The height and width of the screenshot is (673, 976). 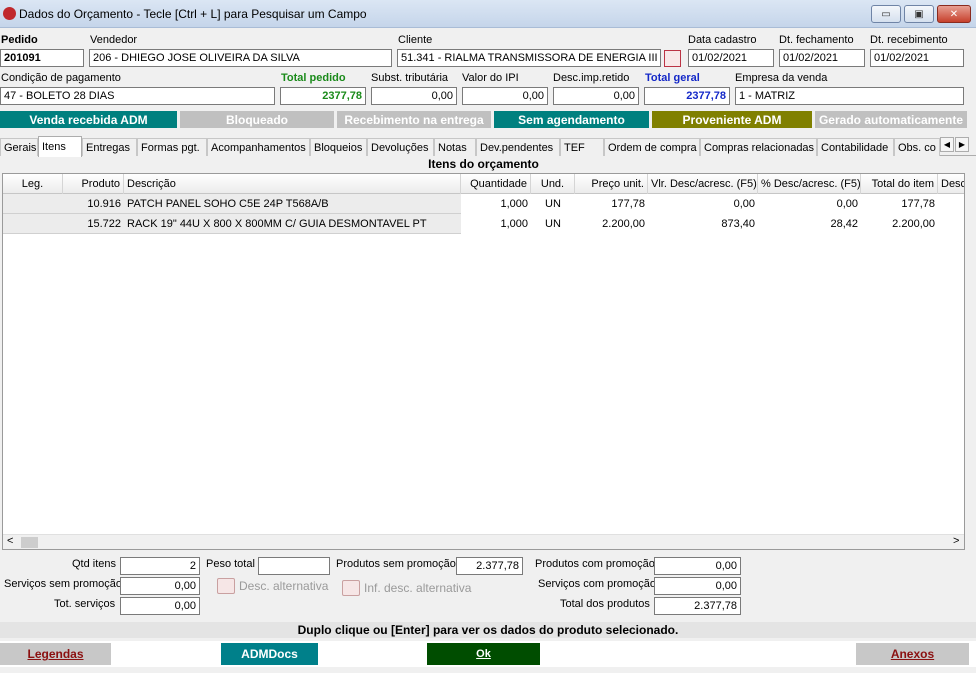 I want to click on total-pedido-field: 2377,78, so click(x=323, y=96).